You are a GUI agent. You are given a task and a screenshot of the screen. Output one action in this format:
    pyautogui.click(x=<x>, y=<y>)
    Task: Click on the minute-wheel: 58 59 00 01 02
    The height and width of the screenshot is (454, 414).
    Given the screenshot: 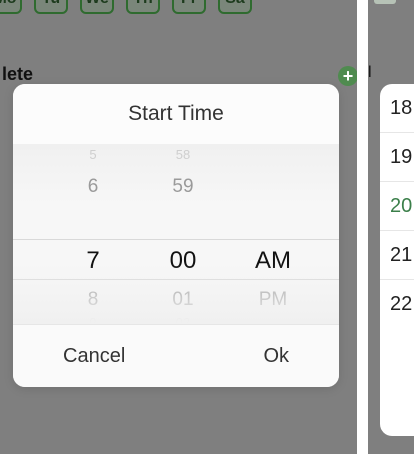 What is the action you would take?
    pyautogui.click(x=183, y=237)
    